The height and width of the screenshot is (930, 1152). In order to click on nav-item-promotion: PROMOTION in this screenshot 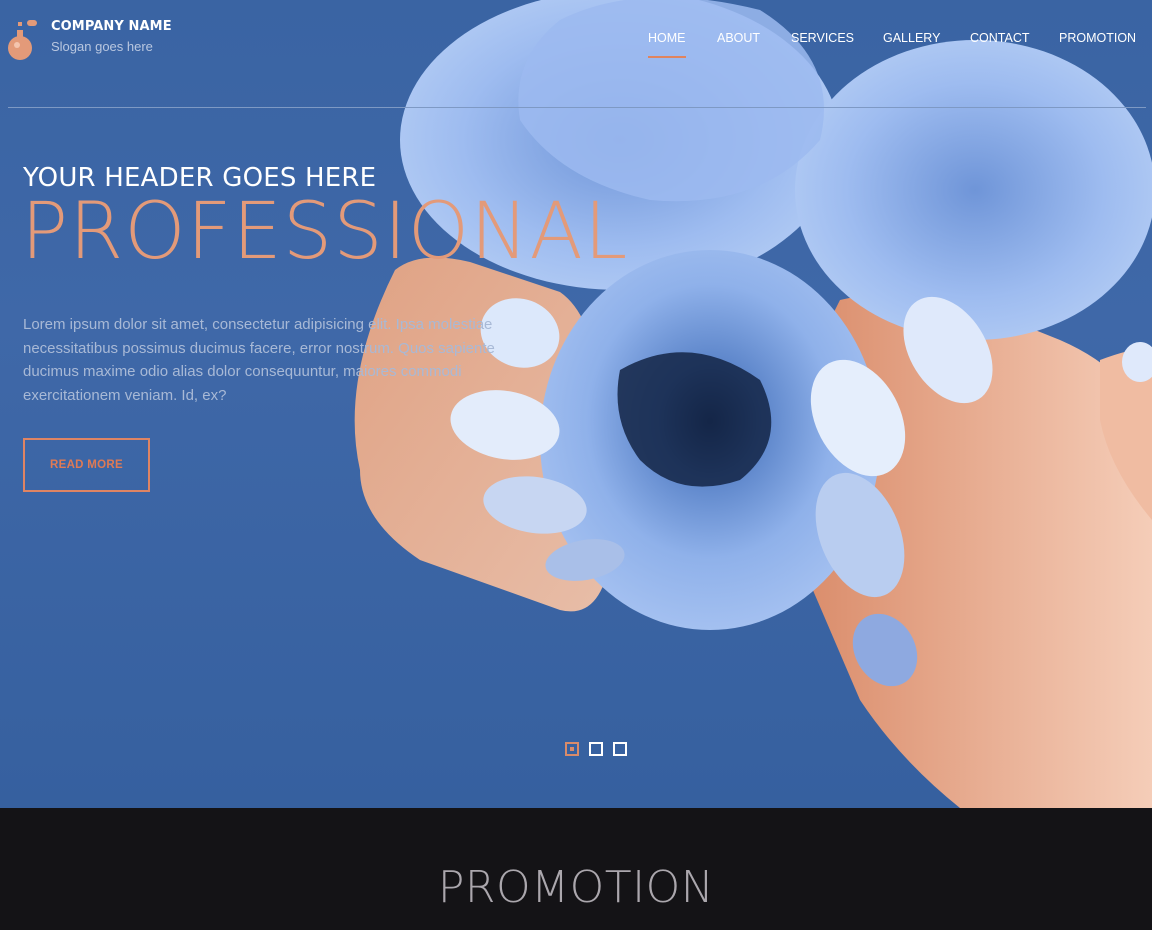, I will do `click(1097, 38)`.